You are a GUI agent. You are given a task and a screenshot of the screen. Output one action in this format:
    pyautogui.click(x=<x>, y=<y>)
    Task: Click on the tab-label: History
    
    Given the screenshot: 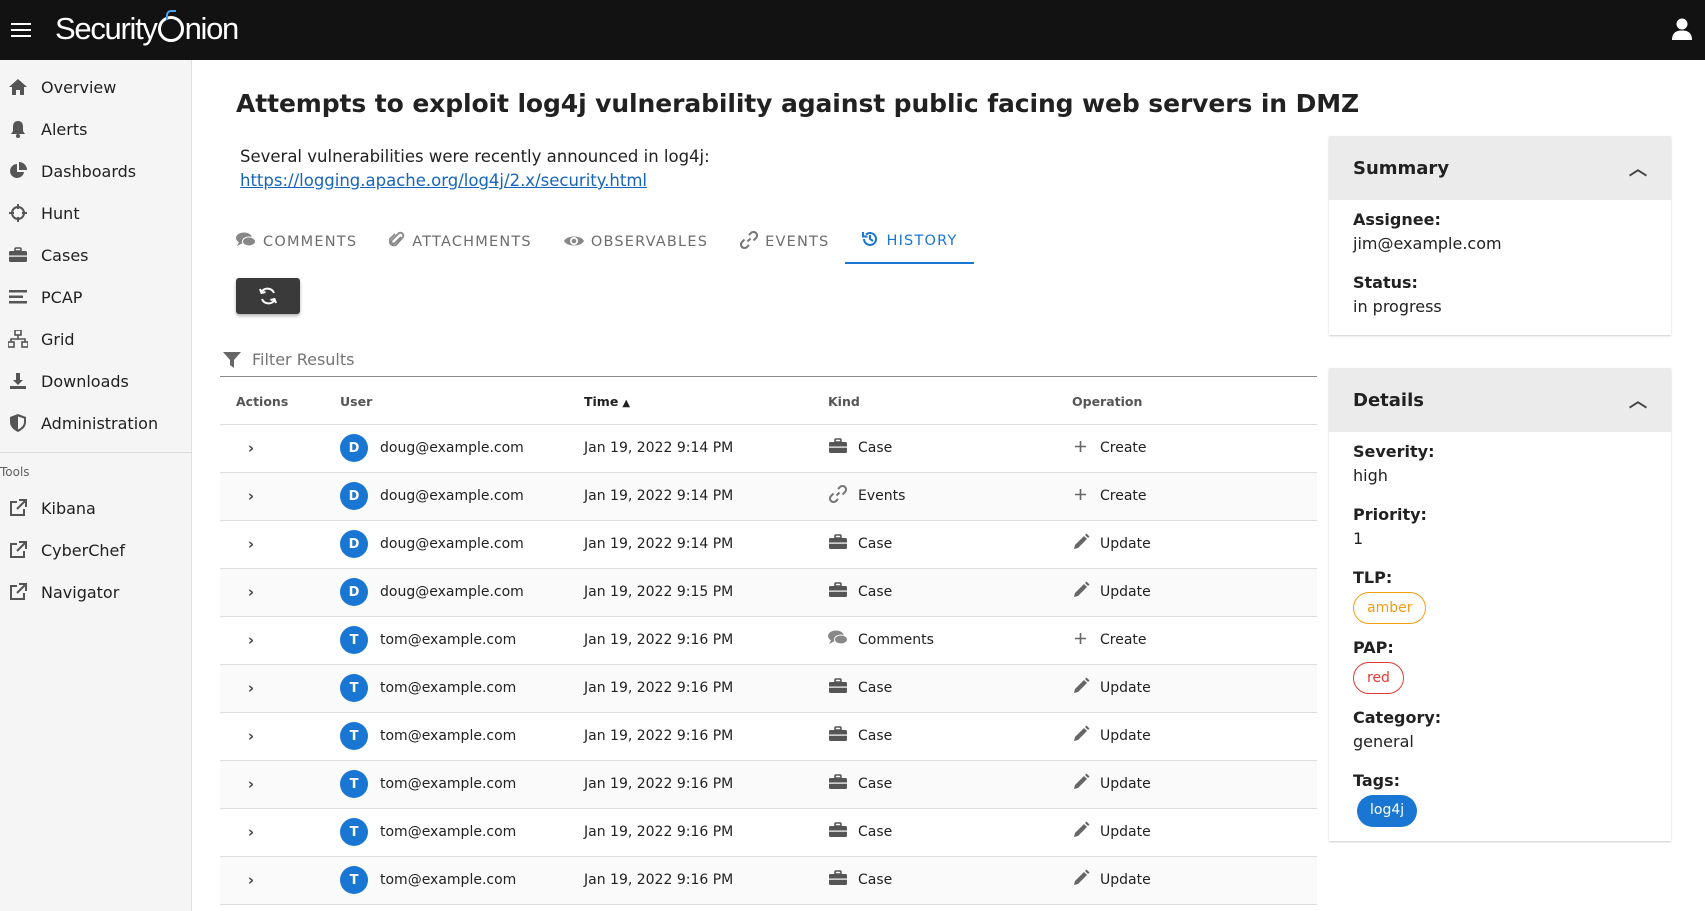 What is the action you would take?
    pyautogui.click(x=922, y=241)
    